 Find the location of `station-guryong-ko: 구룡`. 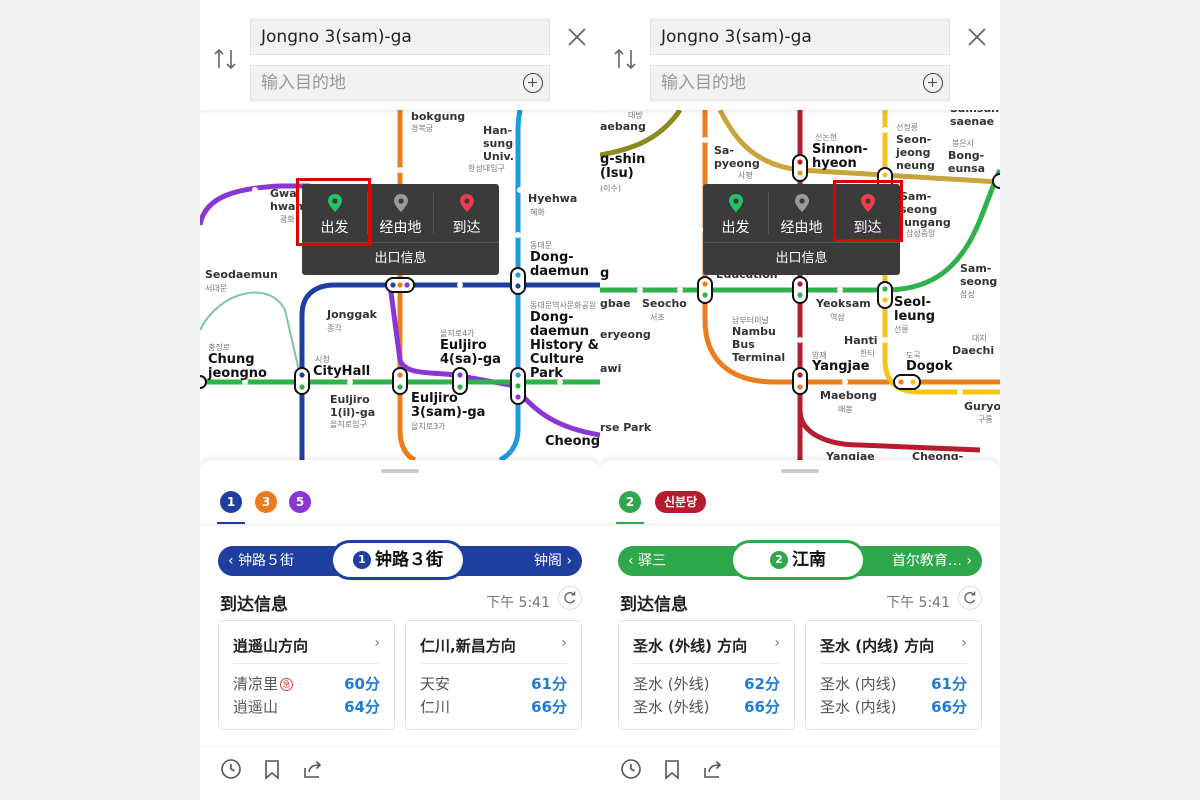

station-guryong-ko: 구룡 is located at coordinates (985, 419).